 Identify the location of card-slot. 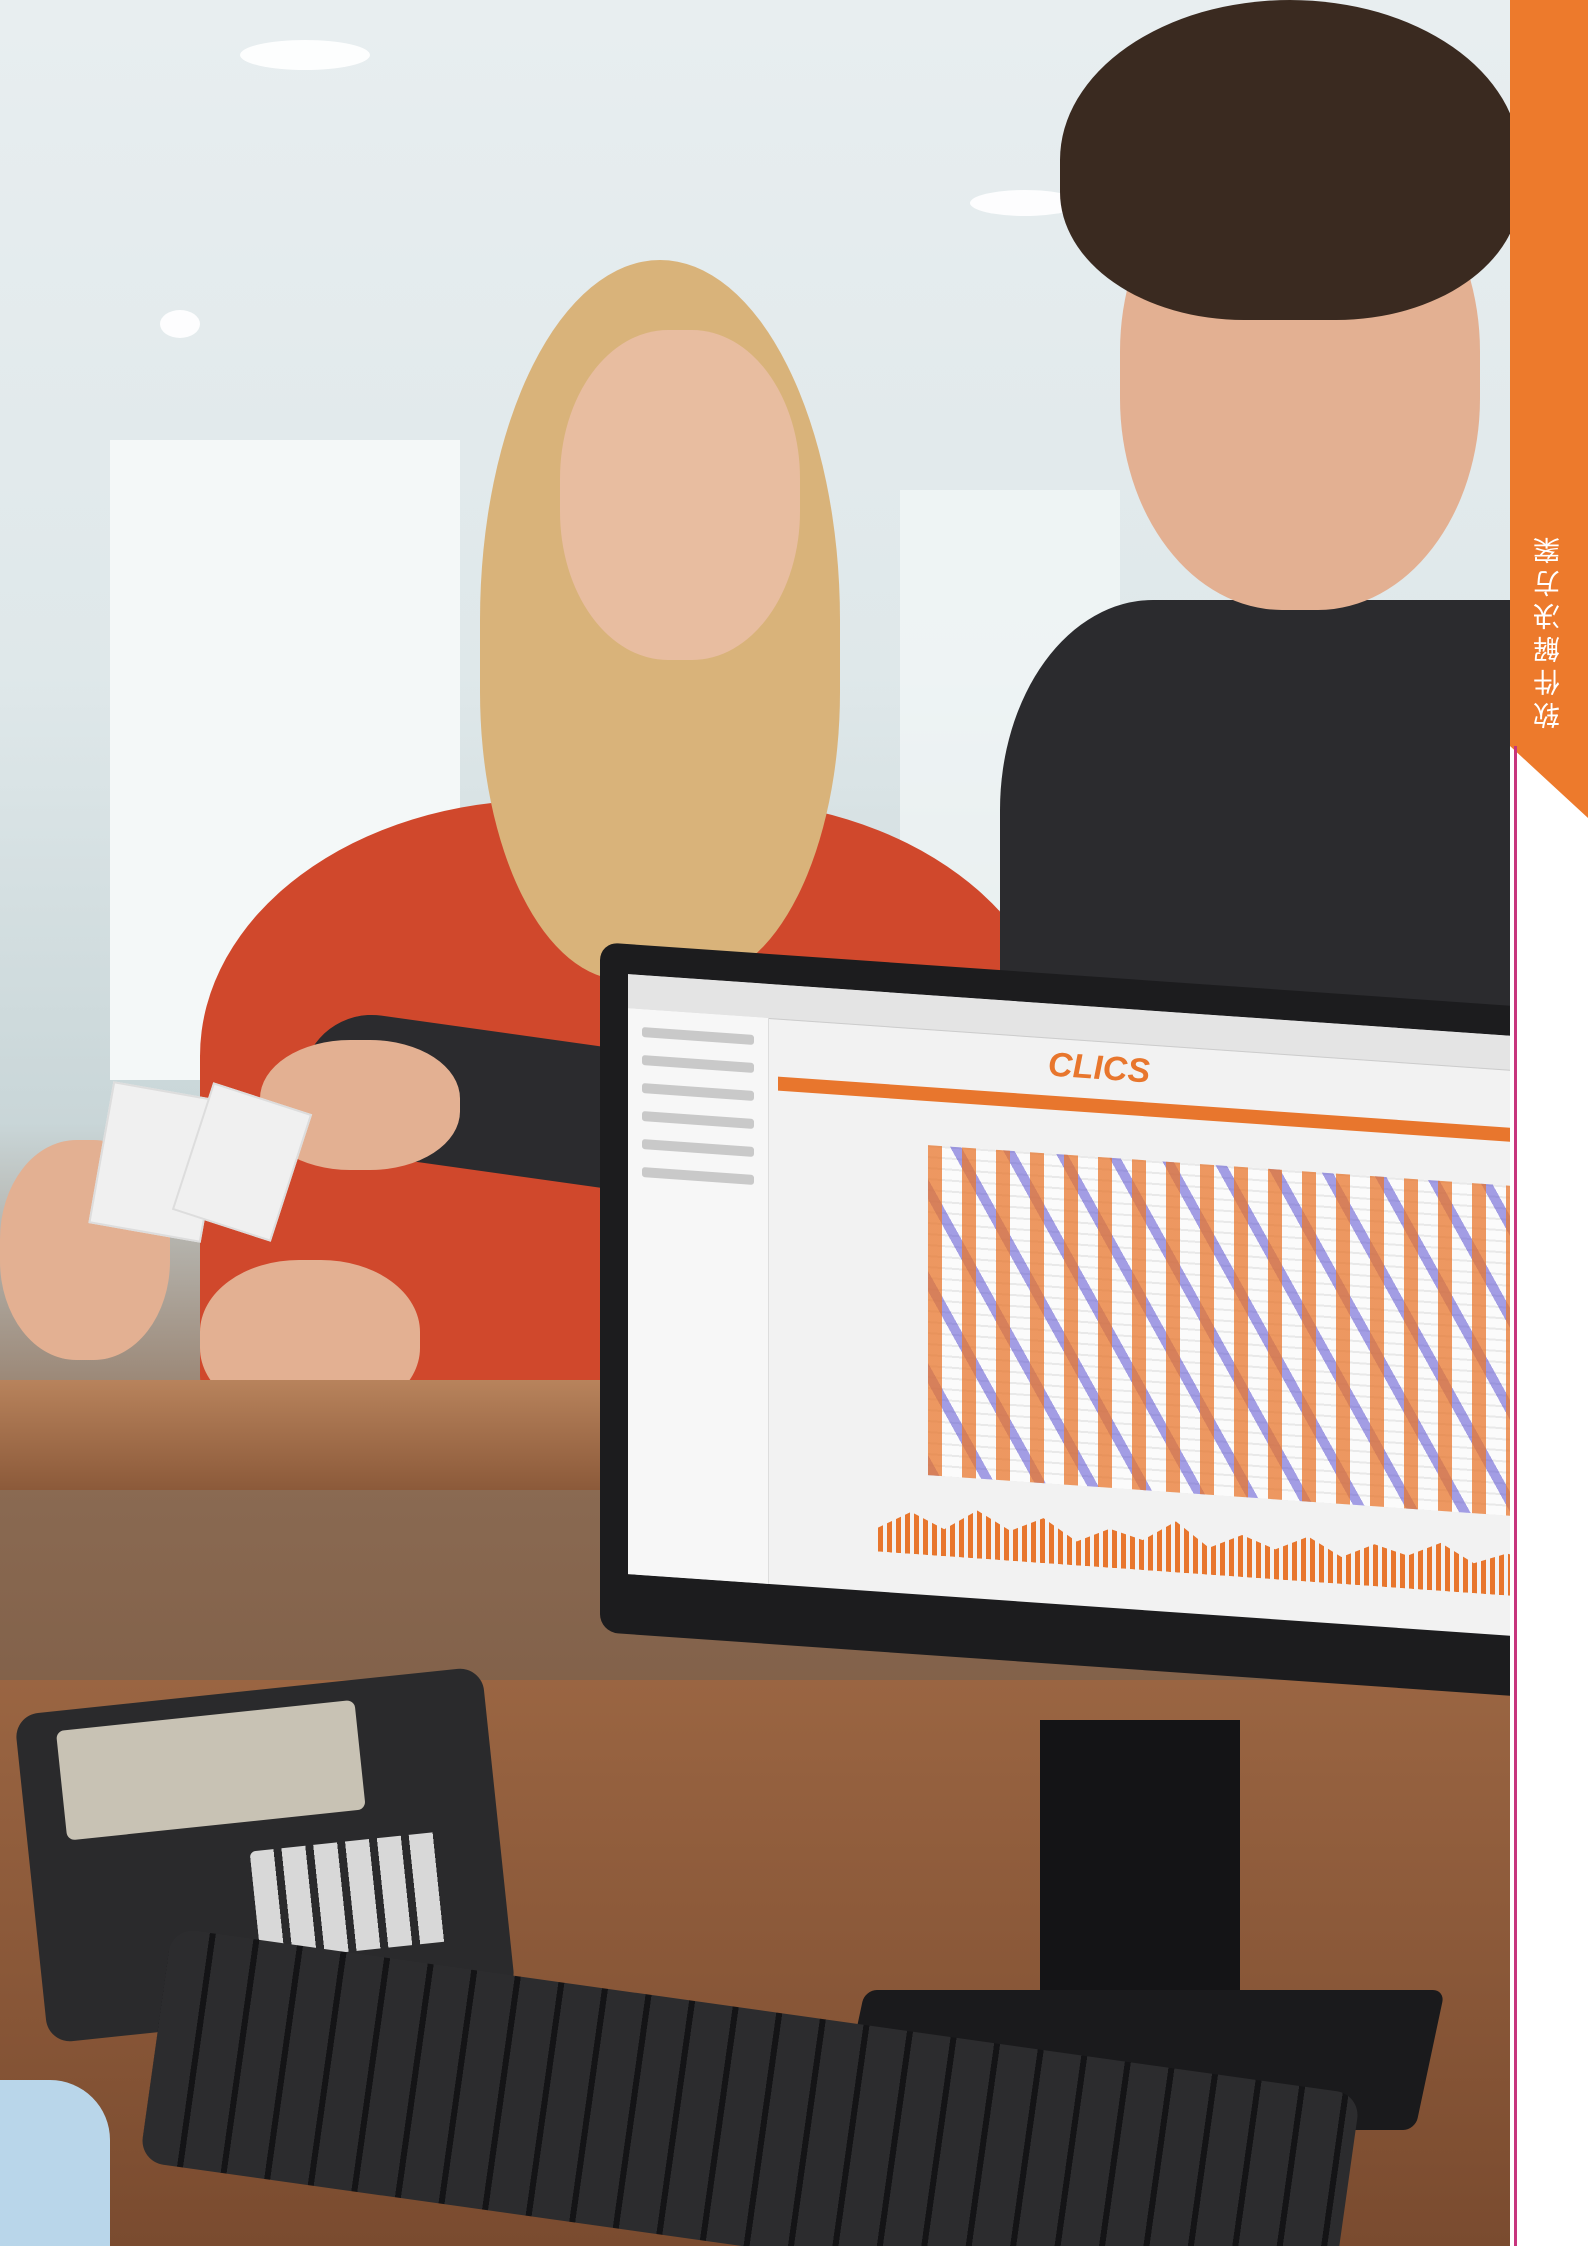
(210, 1770).